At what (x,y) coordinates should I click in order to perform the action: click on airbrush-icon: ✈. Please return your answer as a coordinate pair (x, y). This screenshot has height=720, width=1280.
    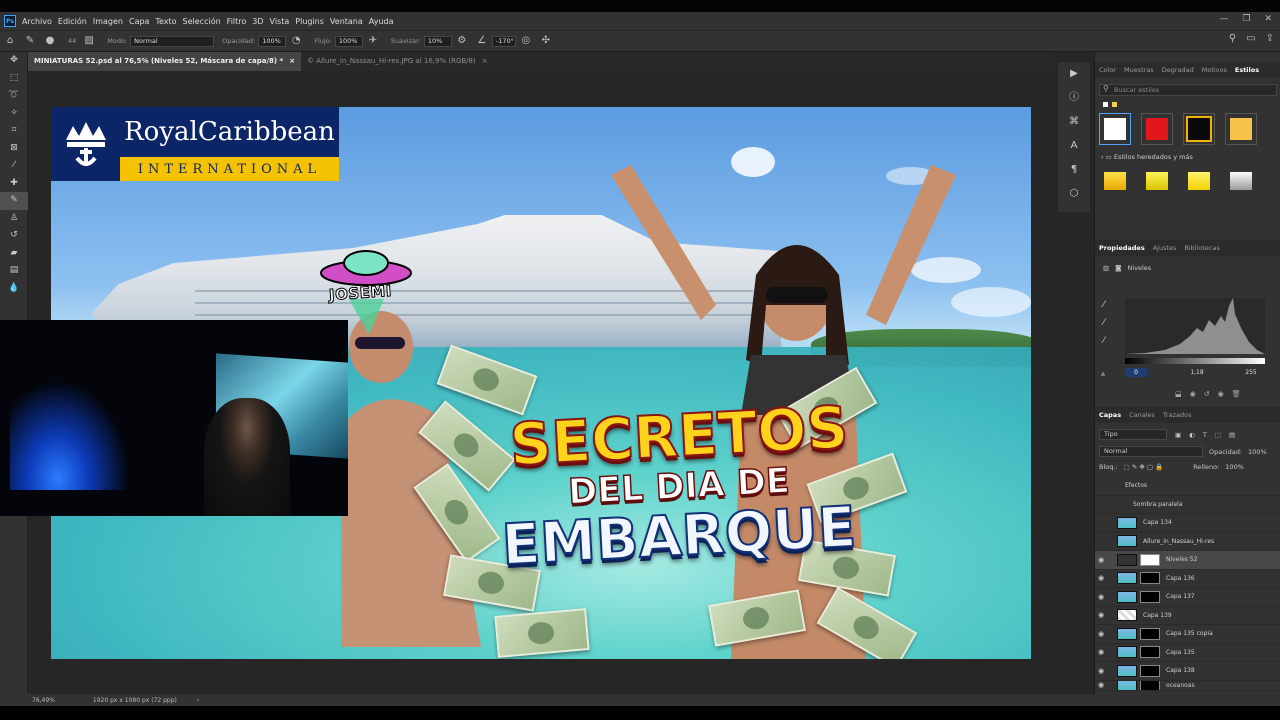
    Looking at the image, I should click on (373, 41).